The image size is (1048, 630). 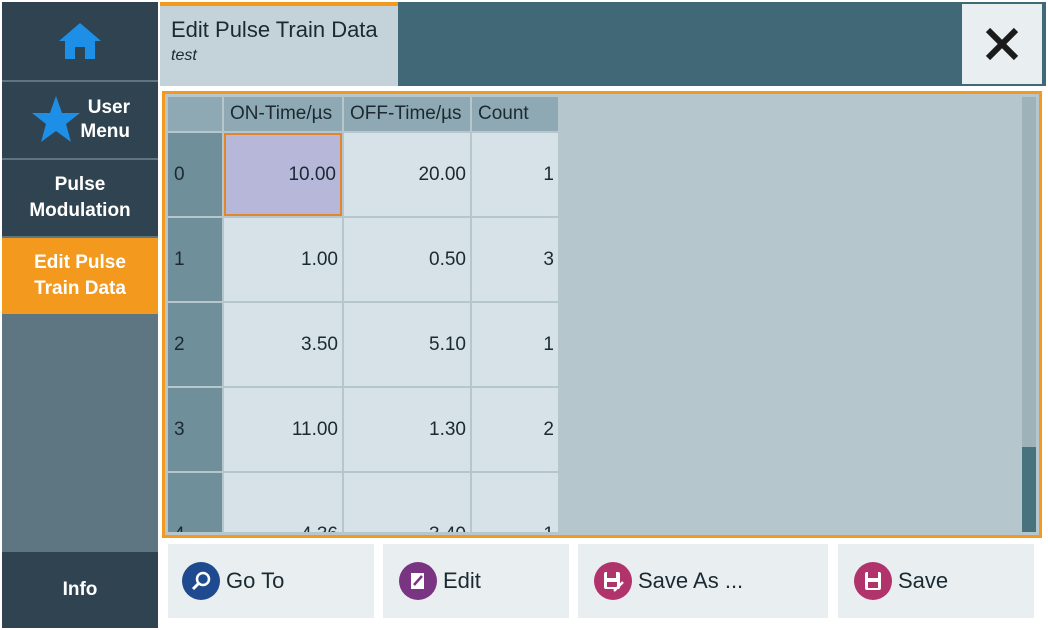 What do you see at coordinates (407, 259) in the screenshot?
I see `off-time-cell: 0.50` at bounding box center [407, 259].